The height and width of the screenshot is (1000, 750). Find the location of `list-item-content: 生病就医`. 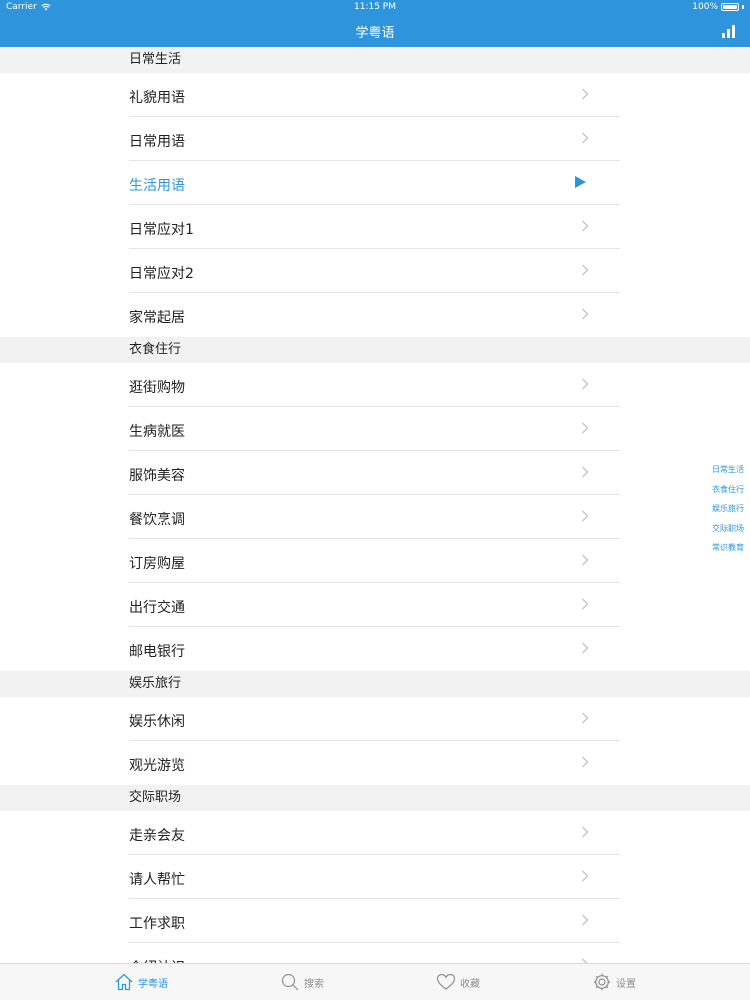

list-item-content: 生病就医 is located at coordinates (374, 429).